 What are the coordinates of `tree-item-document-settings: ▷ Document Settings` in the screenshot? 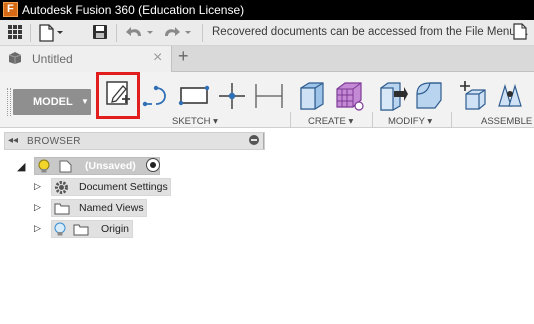 It's located at (104, 187).